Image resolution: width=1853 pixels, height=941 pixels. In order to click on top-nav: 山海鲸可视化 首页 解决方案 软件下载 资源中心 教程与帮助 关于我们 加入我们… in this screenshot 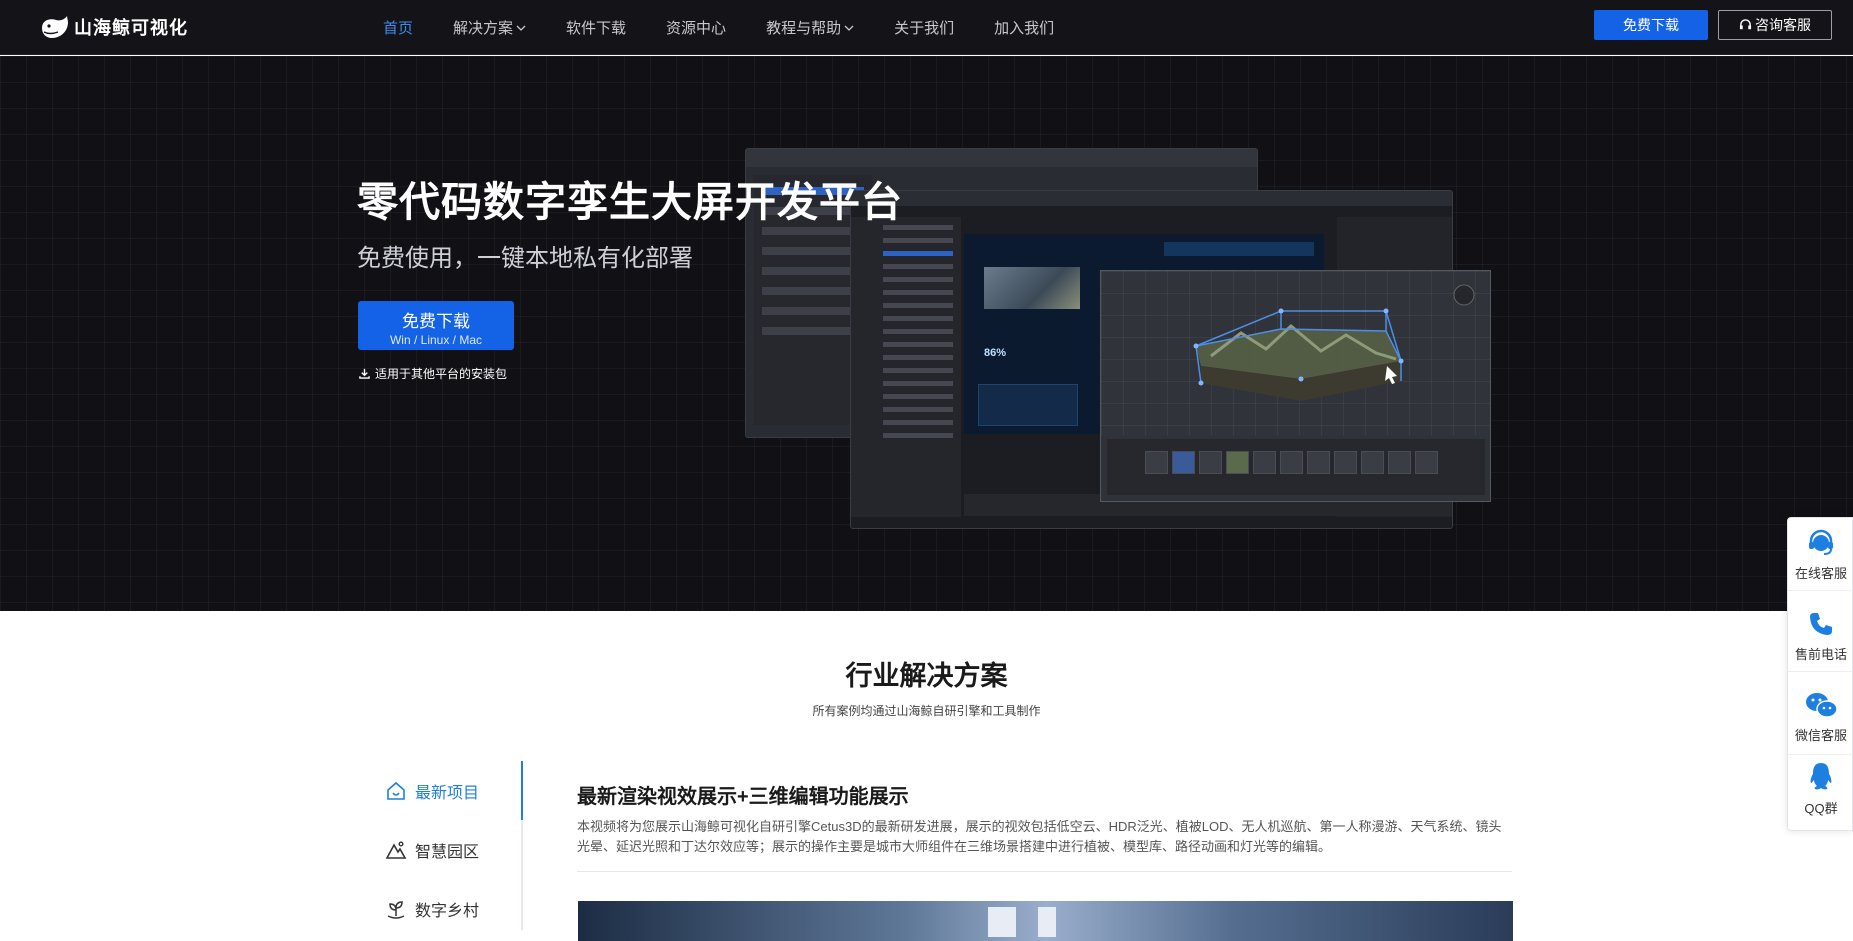, I will do `click(926, 27)`.